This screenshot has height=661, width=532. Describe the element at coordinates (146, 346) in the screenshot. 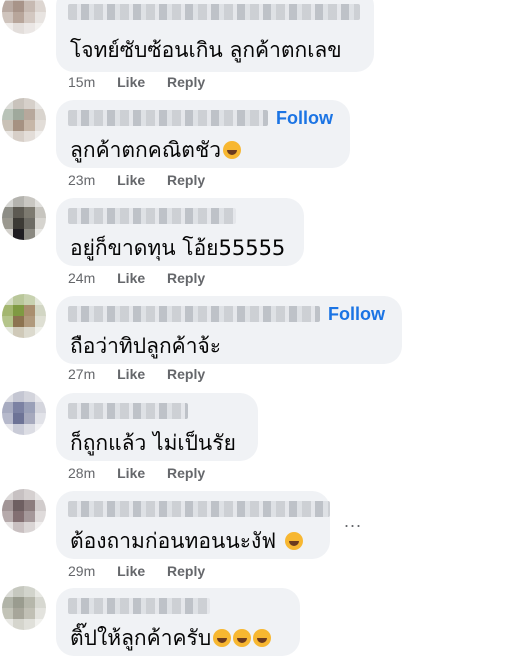

I see `comment-text: ถือว่าทิปลูกค้าจ้ะ` at that location.